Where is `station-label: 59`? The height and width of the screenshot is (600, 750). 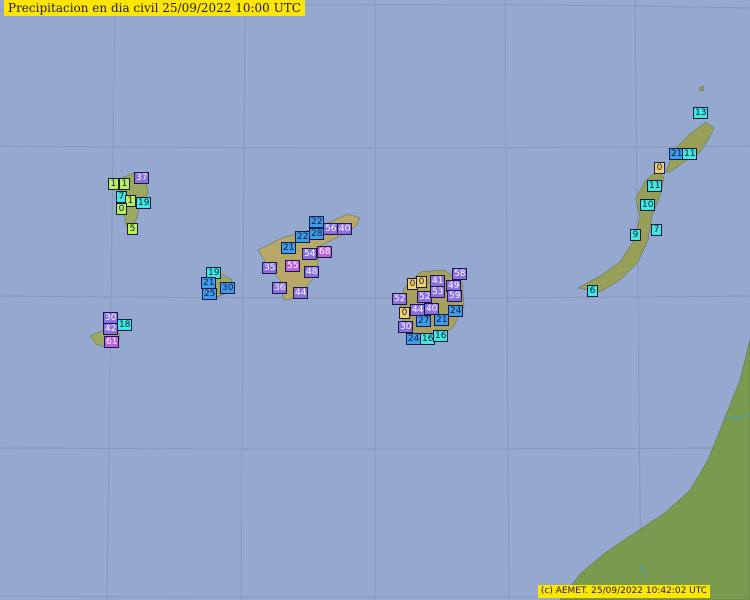
station-label: 59 is located at coordinates (455, 296).